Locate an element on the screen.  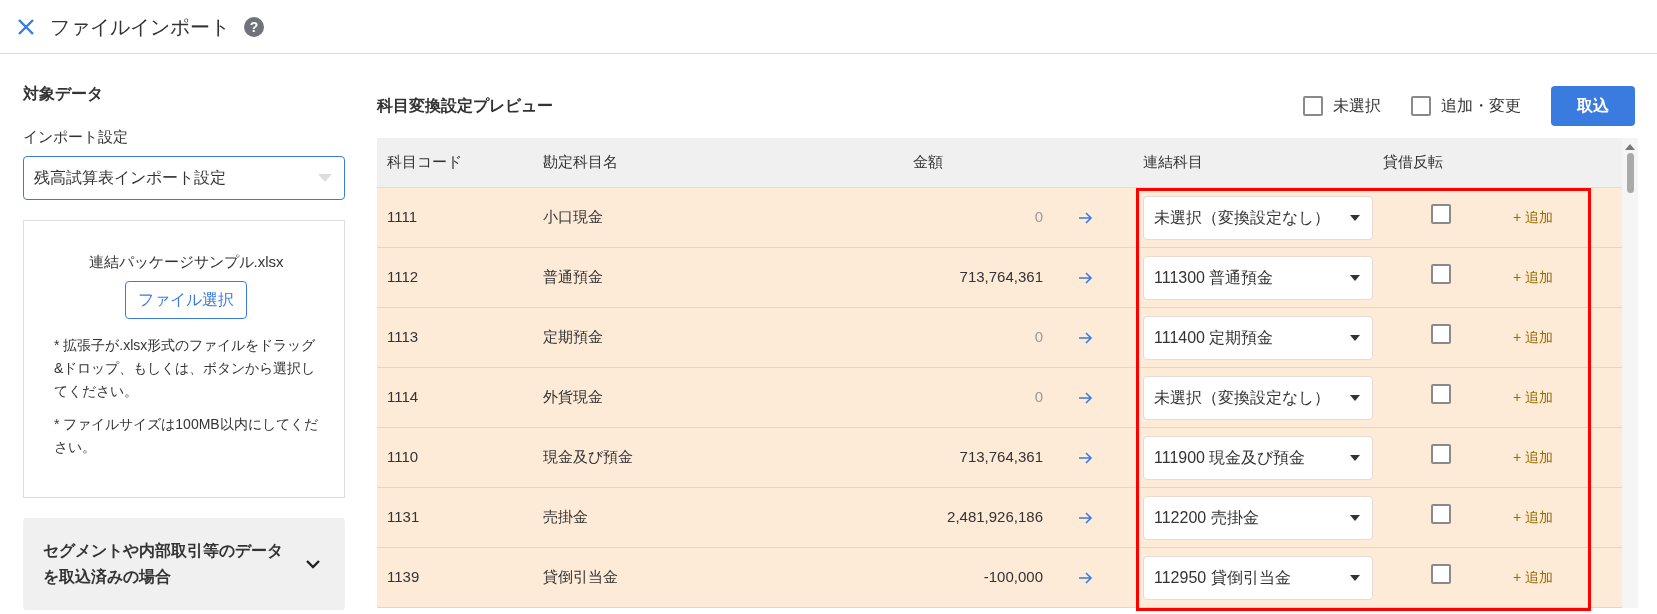
import-button: 取込 is located at coordinates (1593, 106).